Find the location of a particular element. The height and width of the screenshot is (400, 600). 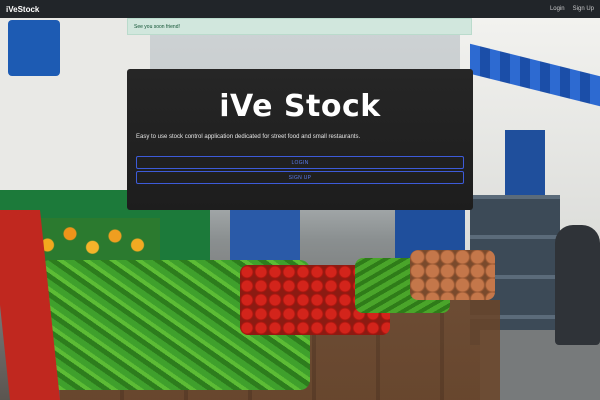

login-button: LOGIN is located at coordinates (300, 162).